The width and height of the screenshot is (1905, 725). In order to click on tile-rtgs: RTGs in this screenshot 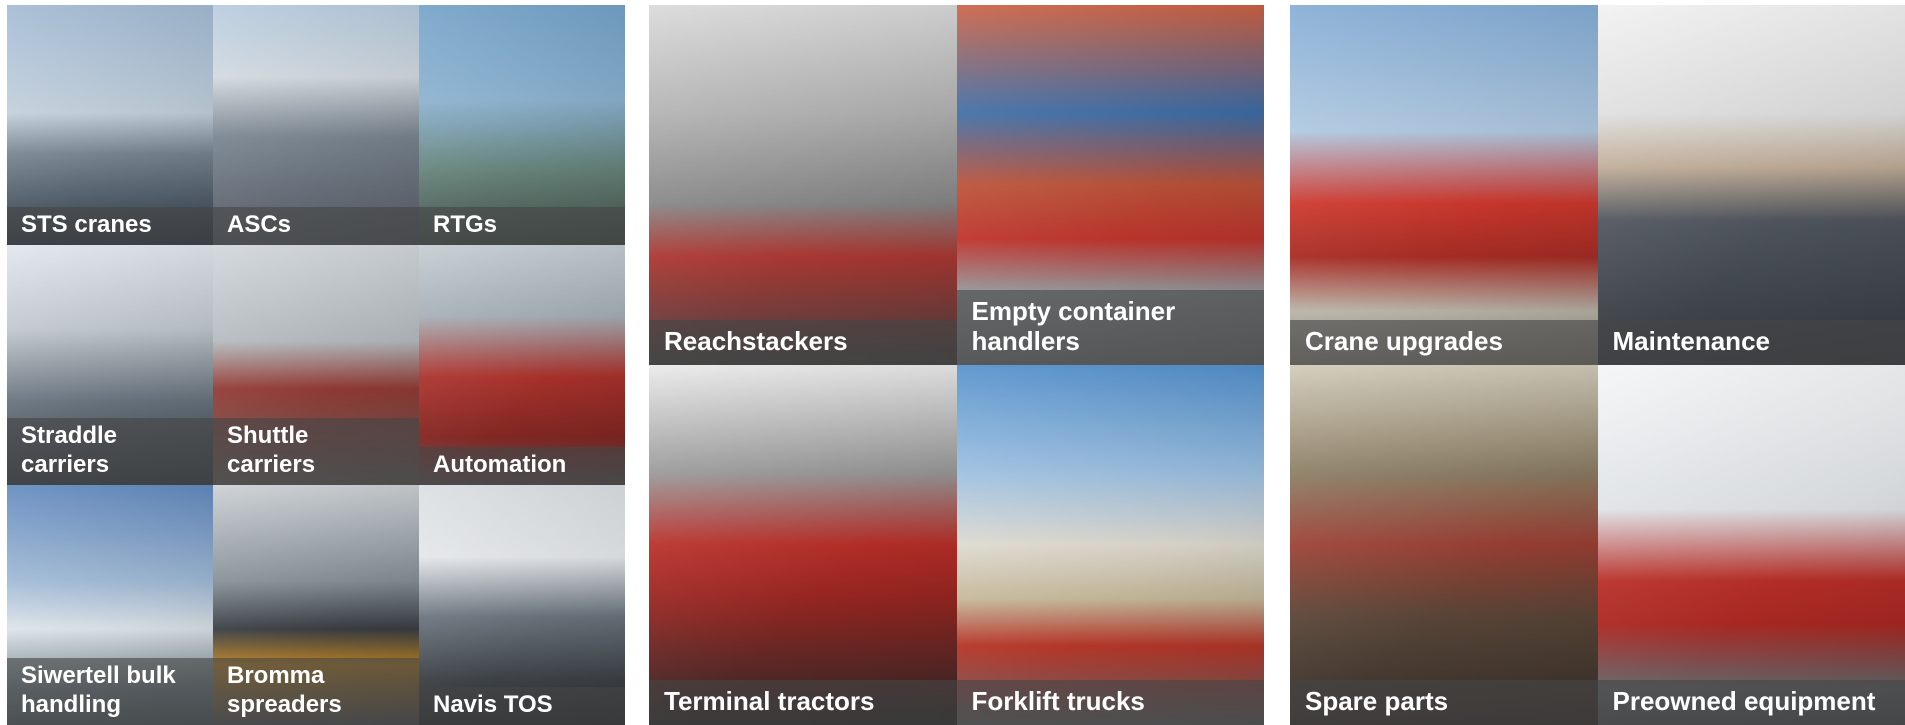, I will do `click(522, 125)`.